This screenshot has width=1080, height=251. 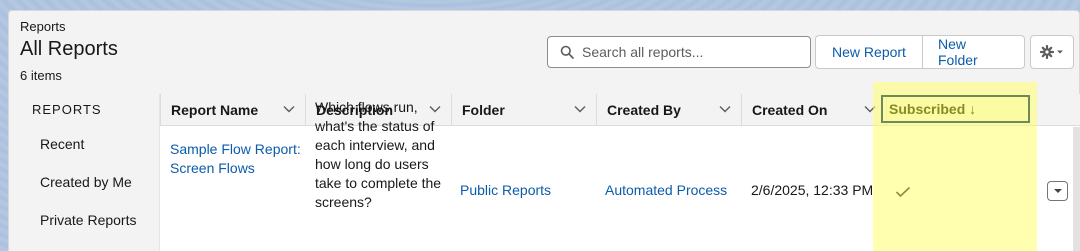 What do you see at coordinates (215, 110) in the screenshot?
I see `column-header-label: Report Name` at bounding box center [215, 110].